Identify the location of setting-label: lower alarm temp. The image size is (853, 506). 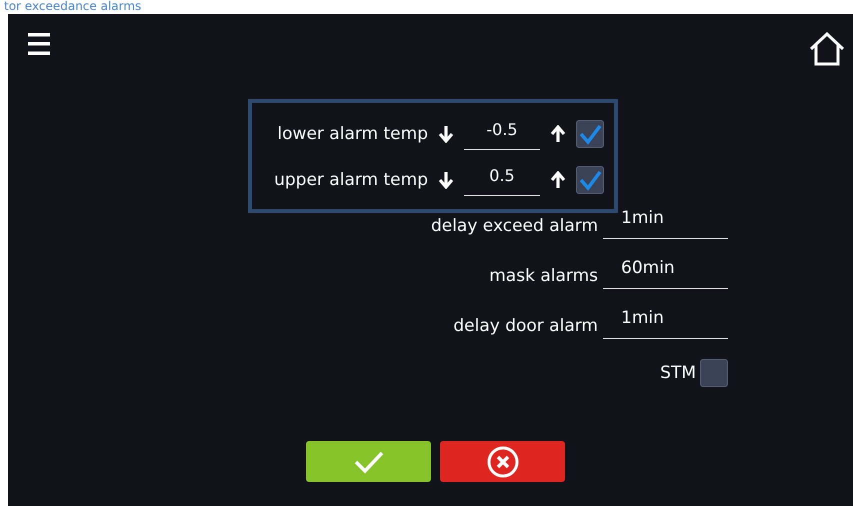
(352, 134).